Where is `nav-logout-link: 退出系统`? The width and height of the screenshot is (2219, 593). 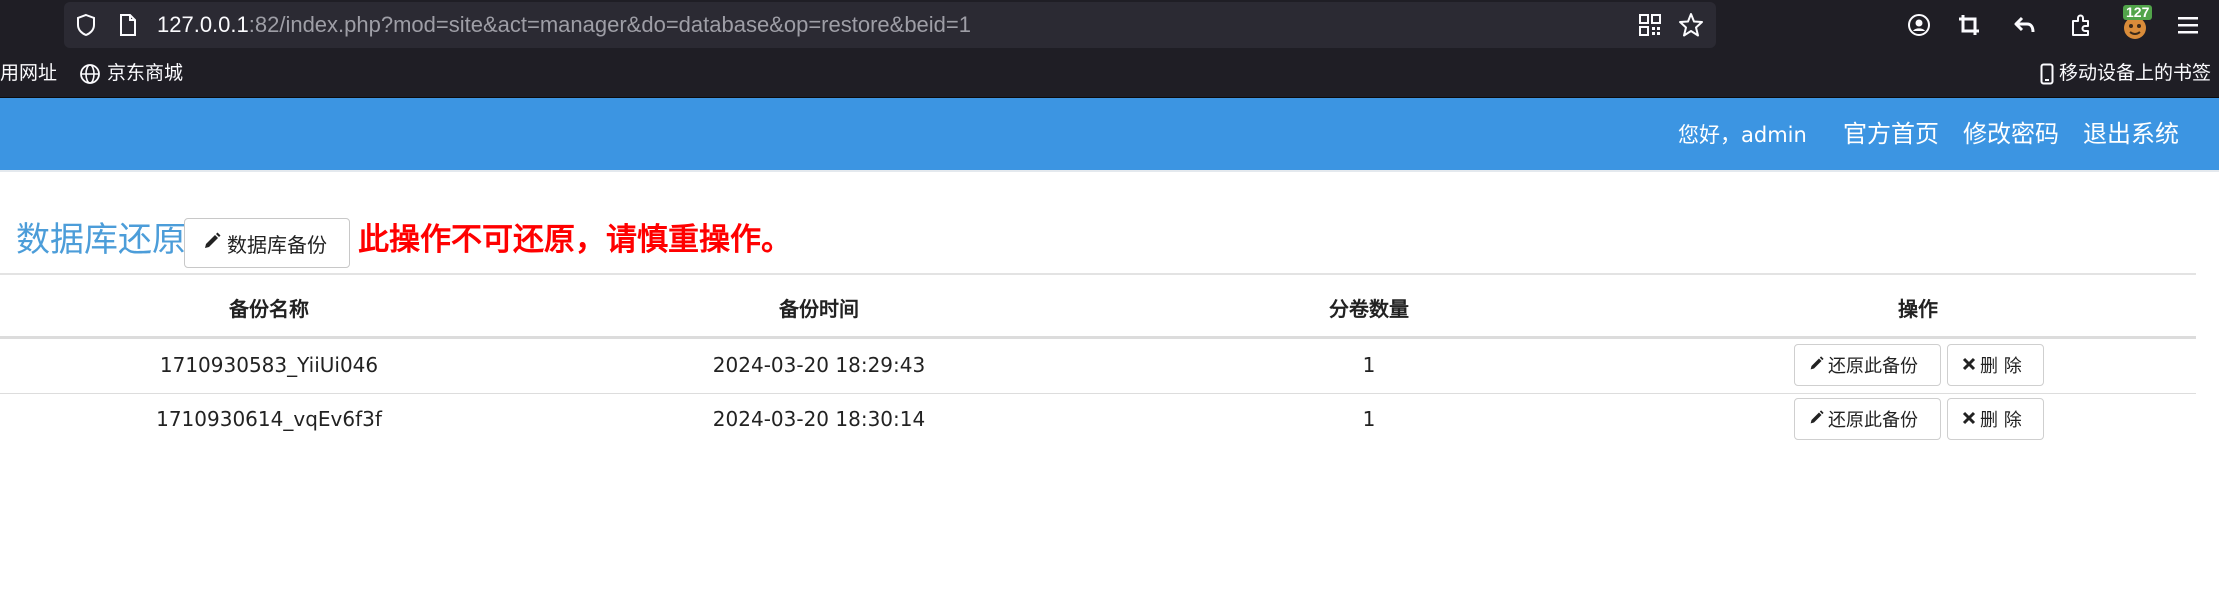 nav-logout-link: 退出系统 is located at coordinates (2131, 134).